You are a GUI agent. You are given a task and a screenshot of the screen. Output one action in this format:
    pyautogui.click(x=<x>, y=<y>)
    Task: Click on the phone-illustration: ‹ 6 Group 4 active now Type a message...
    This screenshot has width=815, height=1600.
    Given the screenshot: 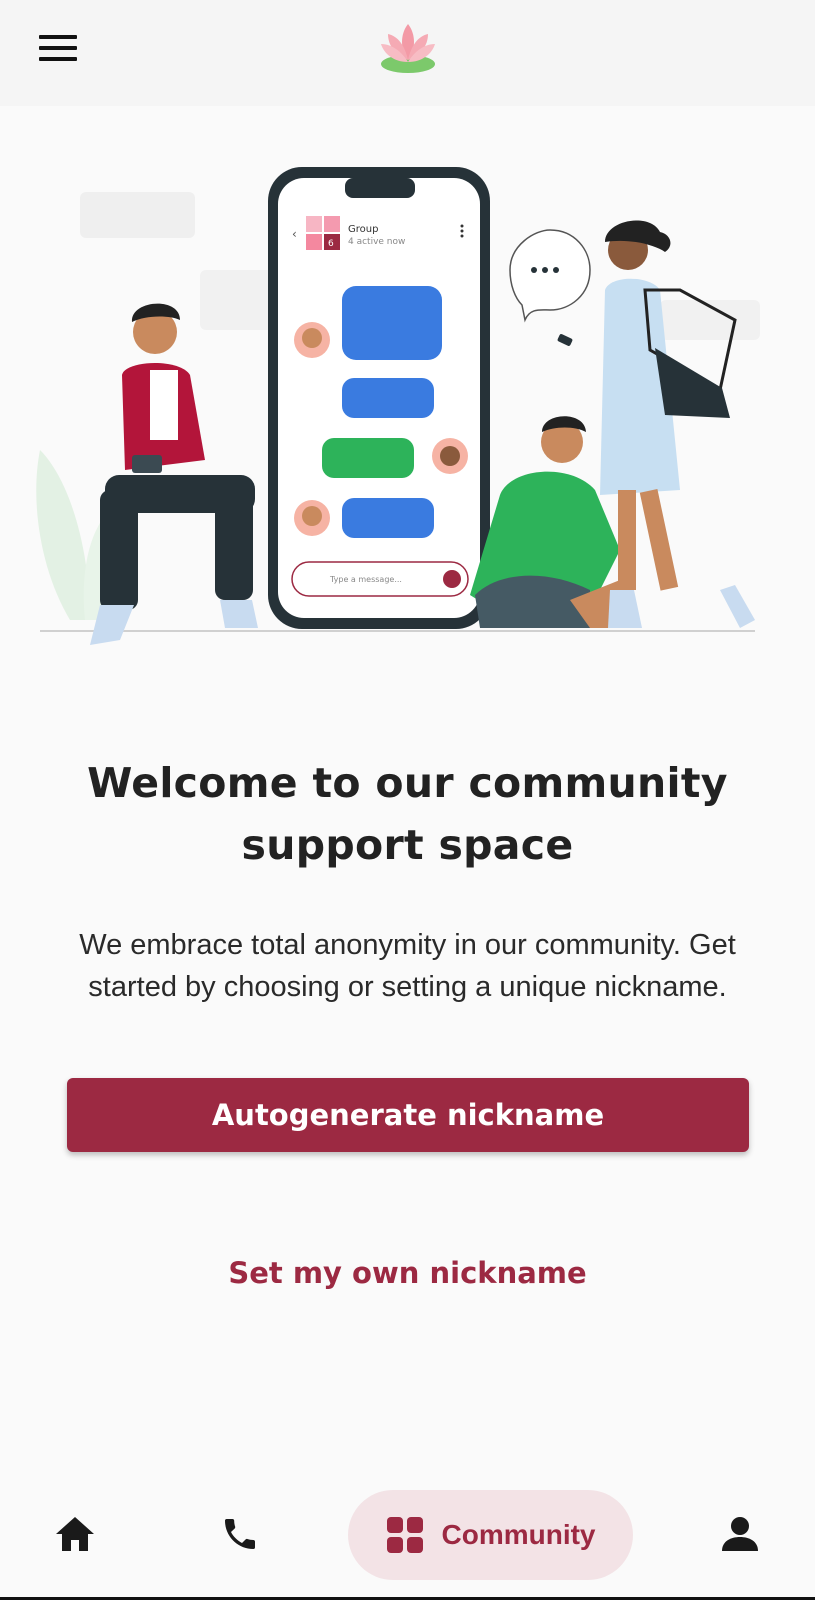 What is the action you would take?
    pyautogui.click(x=379, y=398)
    